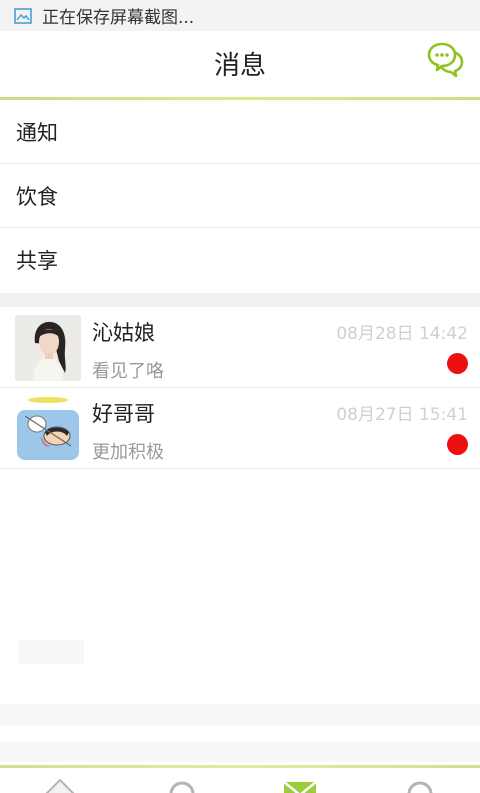  Describe the element at coordinates (23, 15) in the screenshot. I see `screenshot-icon` at that location.